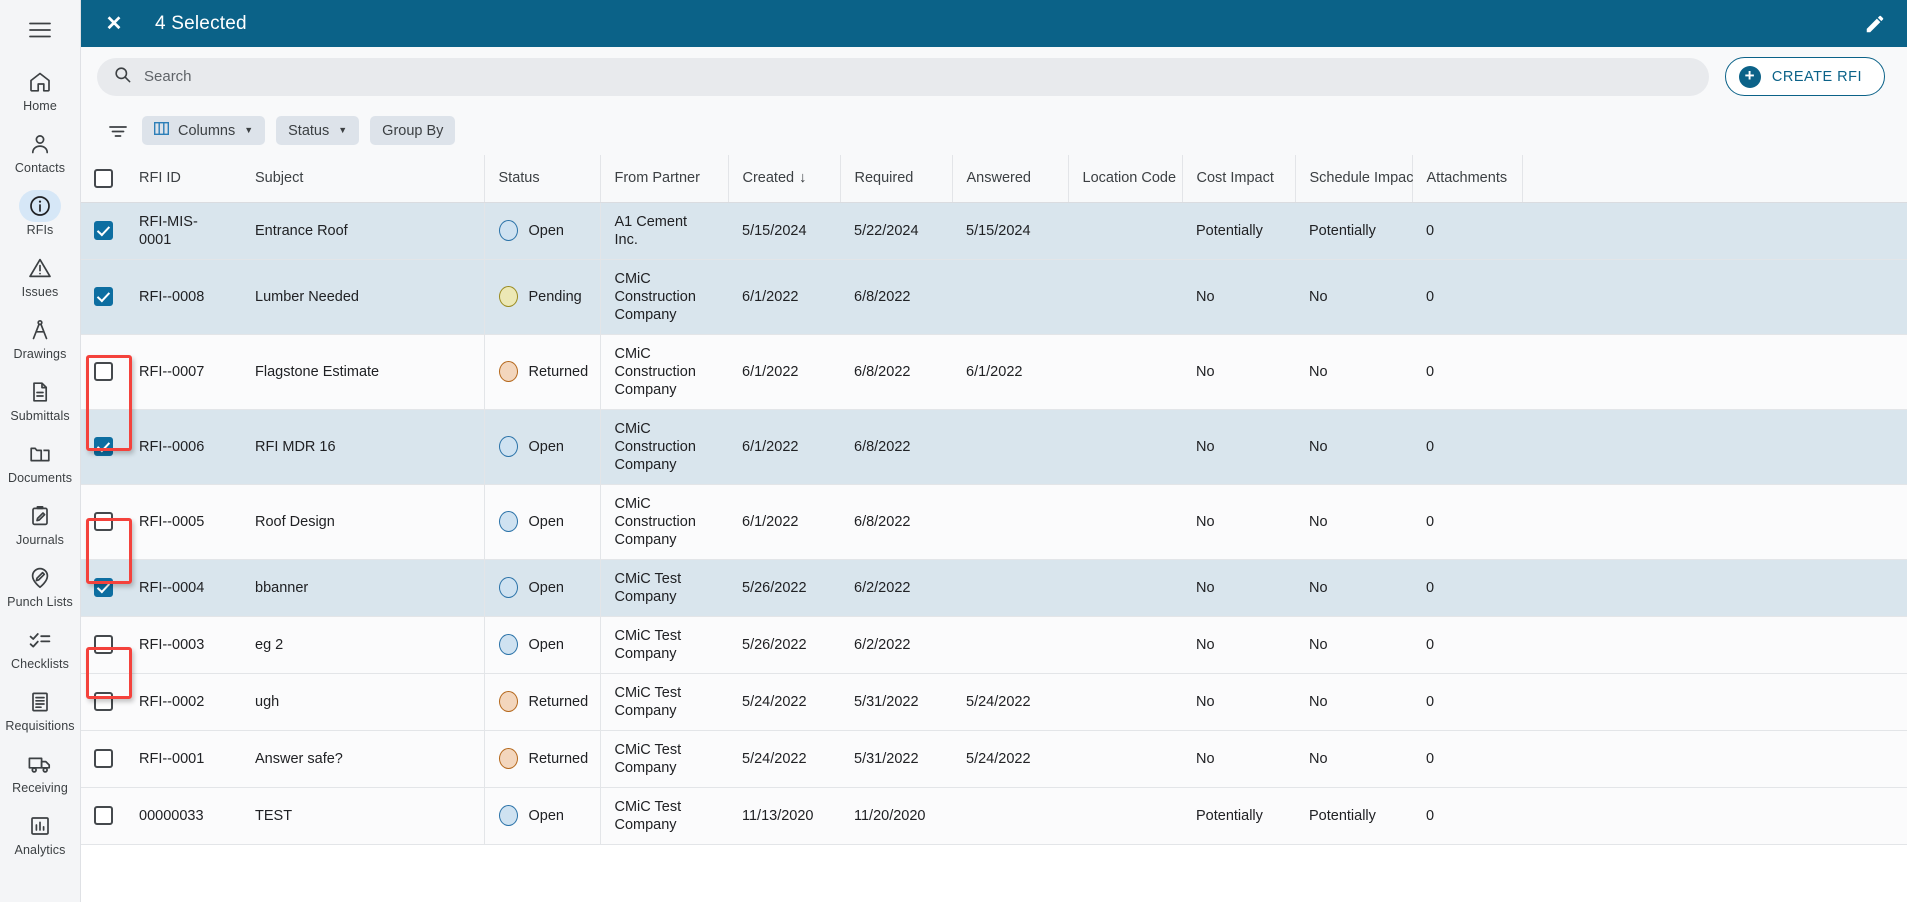 The width and height of the screenshot is (1907, 902). I want to click on bar-chart-icon, so click(40, 826).